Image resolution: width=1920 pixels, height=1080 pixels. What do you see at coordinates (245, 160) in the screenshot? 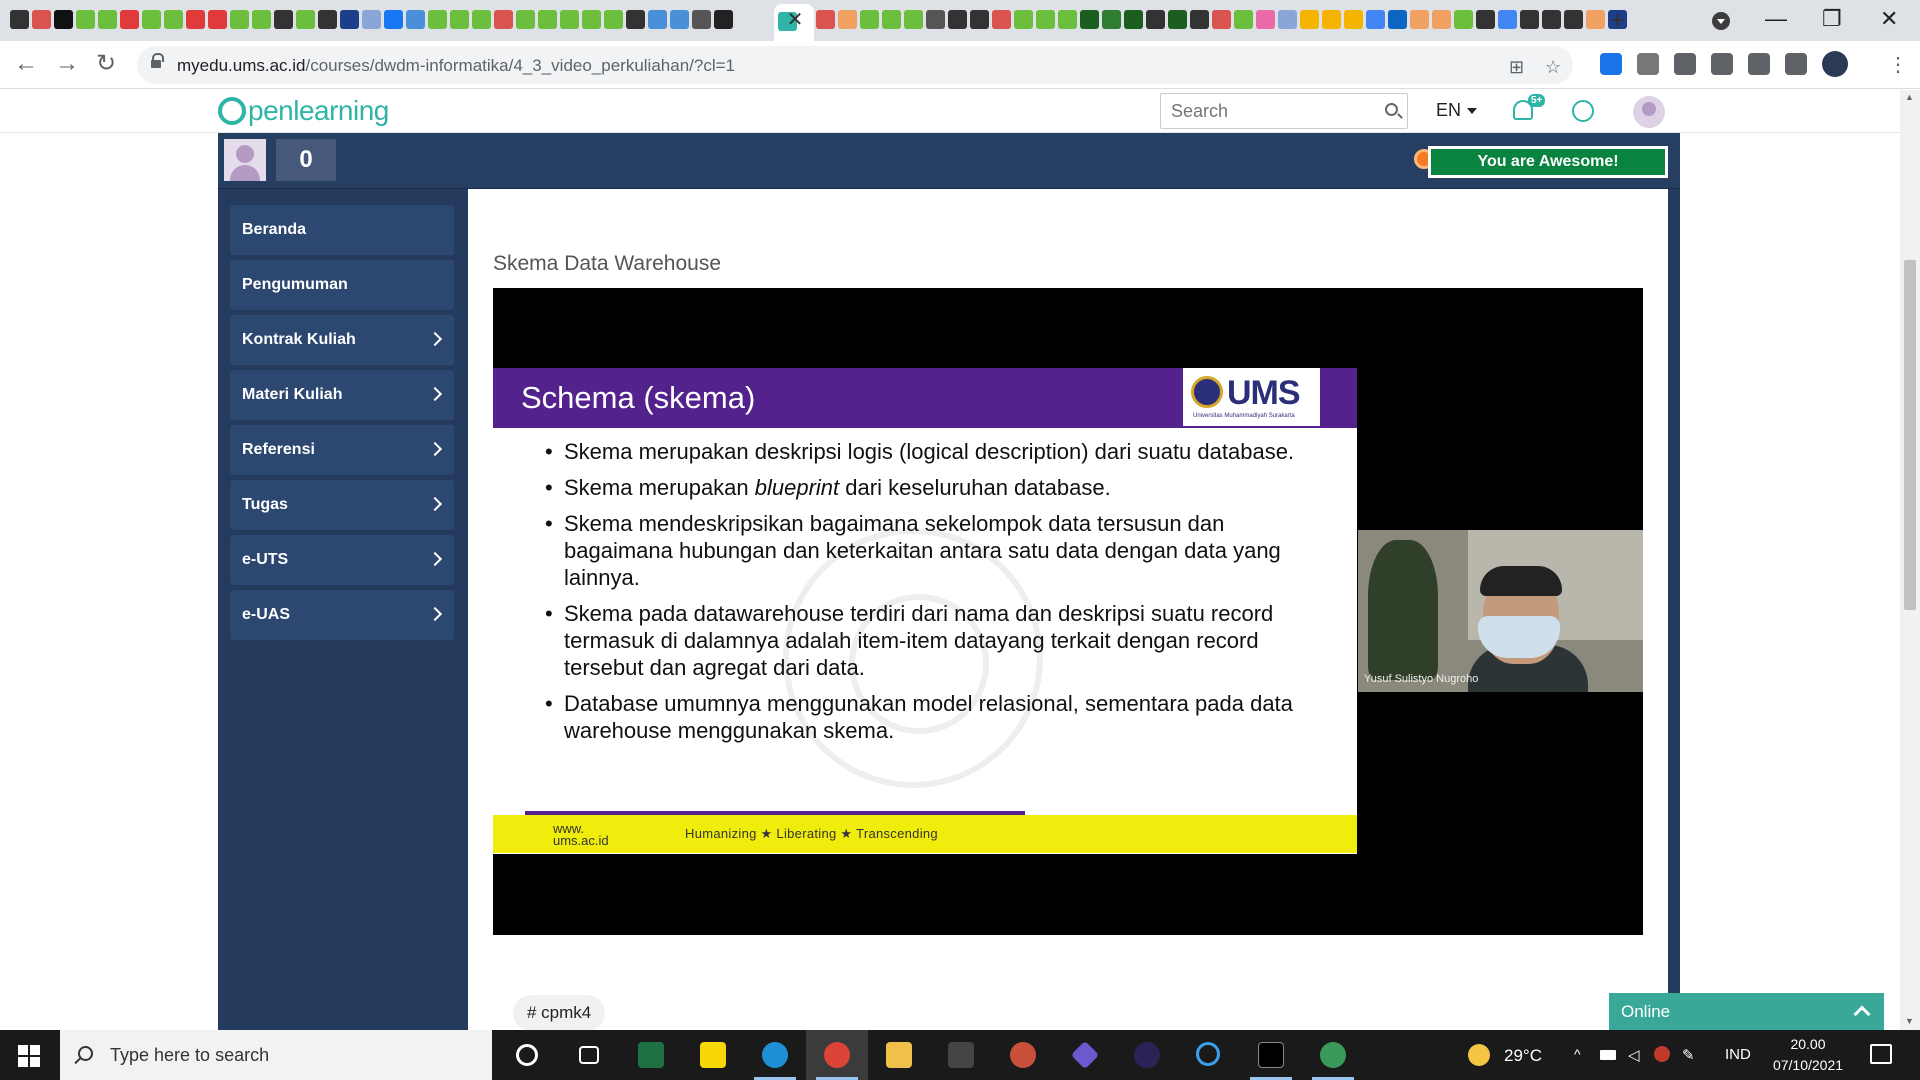
I see `student-avatar` at bounding box center [245, 160].